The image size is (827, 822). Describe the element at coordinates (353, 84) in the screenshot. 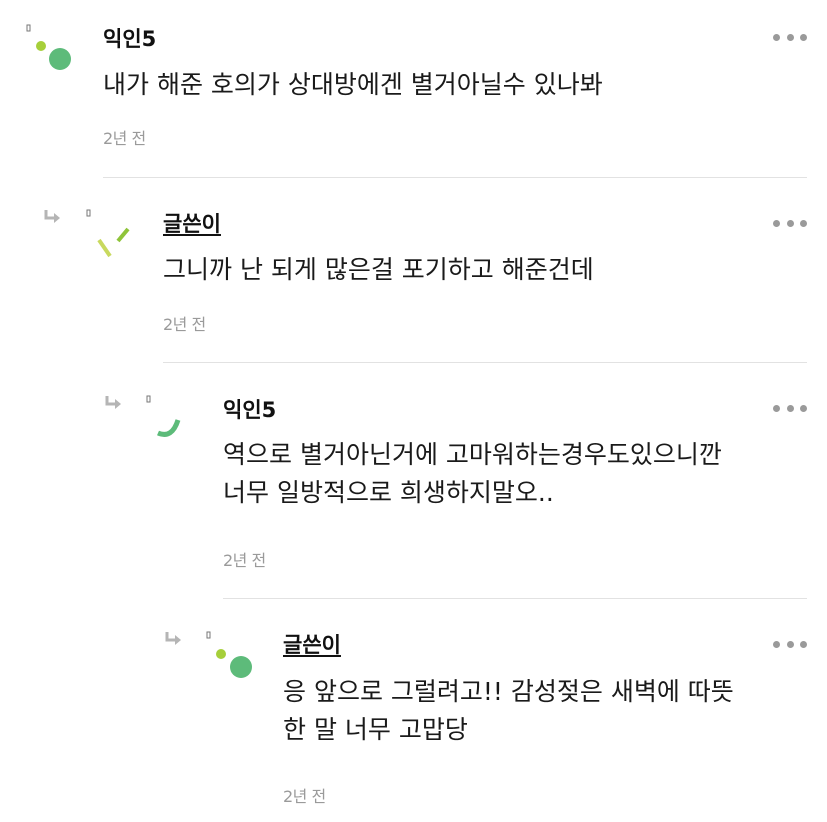

I see `comment-text: 내가 해준 호의가 상대방에겐 별거아닐수 있나봐` at that location.